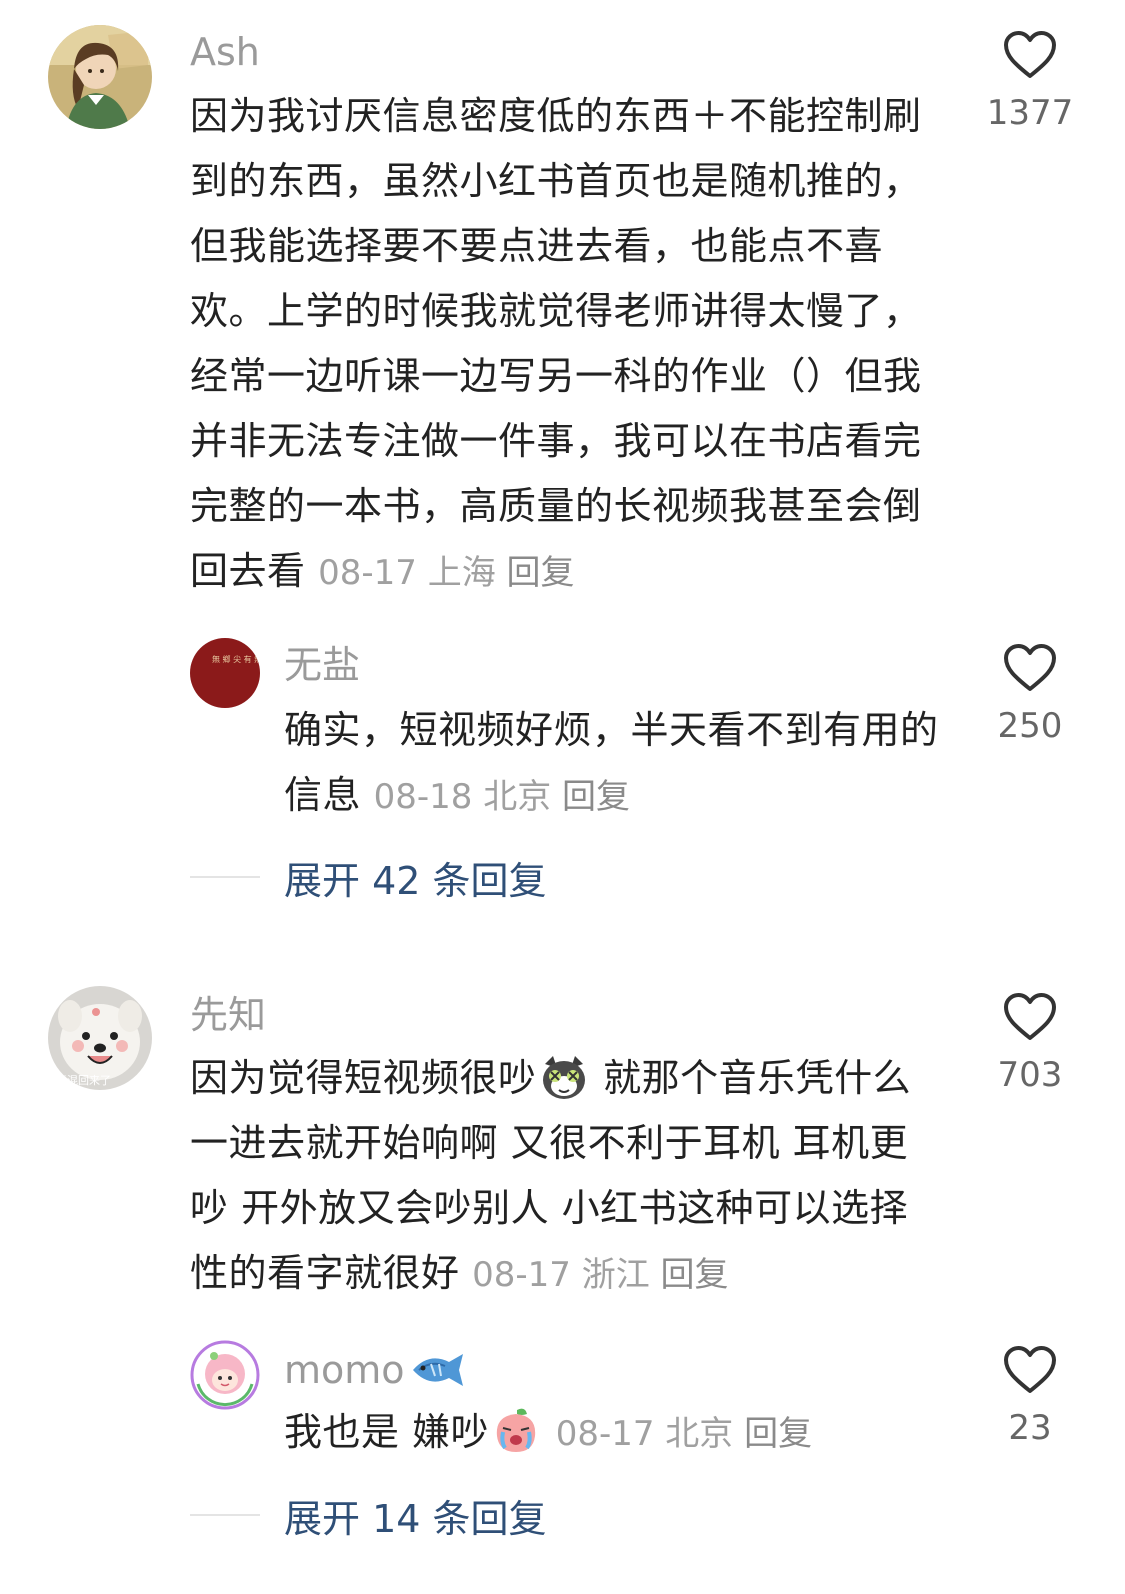 The image size is (1125, 1594). I want to click on avatar: 青混回来了, so click(100, 1038).